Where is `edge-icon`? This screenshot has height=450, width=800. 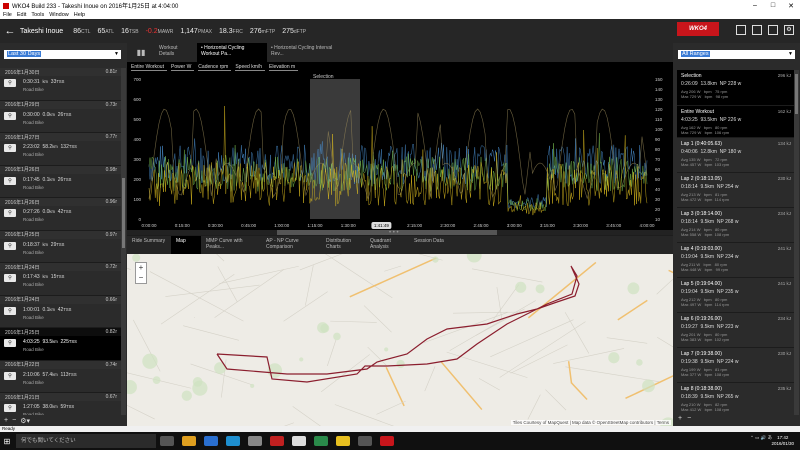 edge-icon is located at coordinates (211, 441).